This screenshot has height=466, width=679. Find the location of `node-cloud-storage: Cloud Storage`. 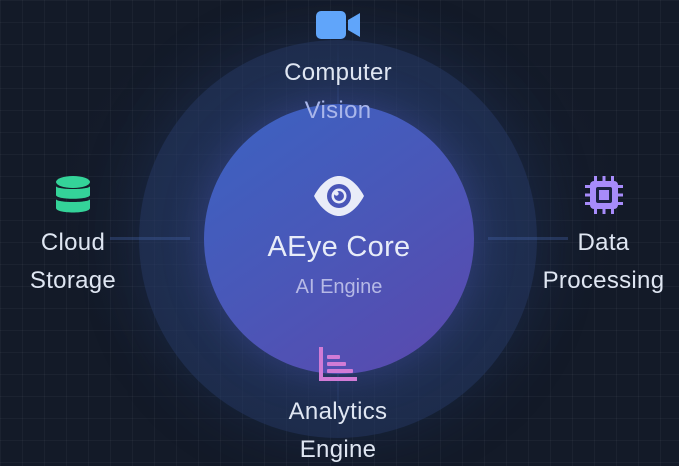

node-cloud-storage: Cloud Storage is located at coordinates (73, 262).